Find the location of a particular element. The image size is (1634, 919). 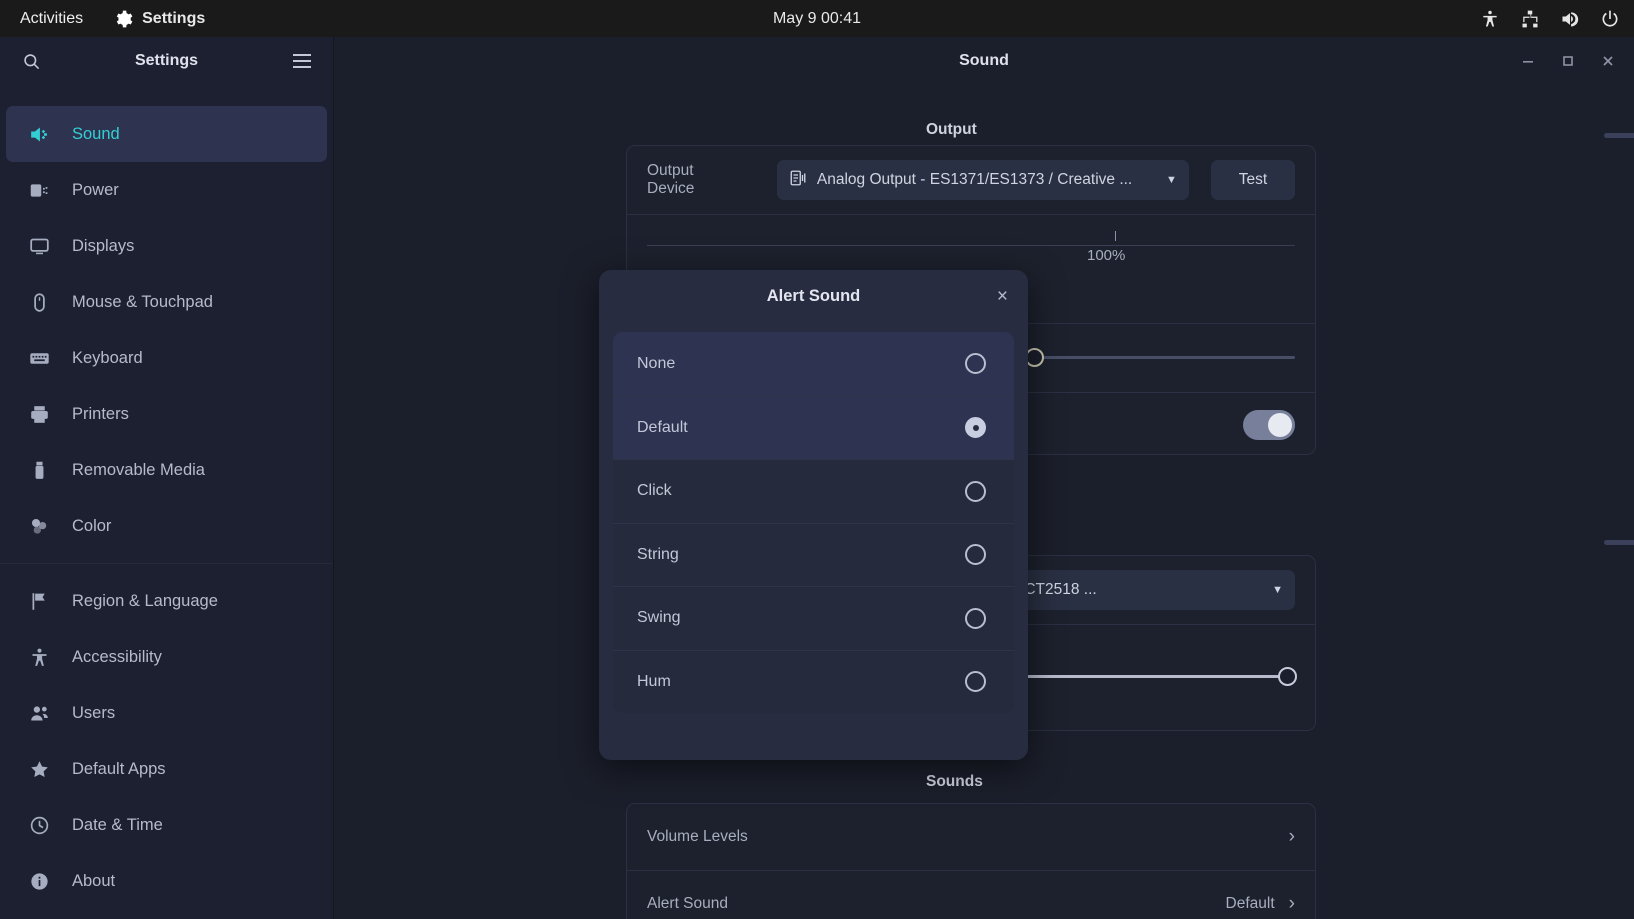

system-top-bar: Activities Settings May 9 00:41 is located at coordinates (817, 18).